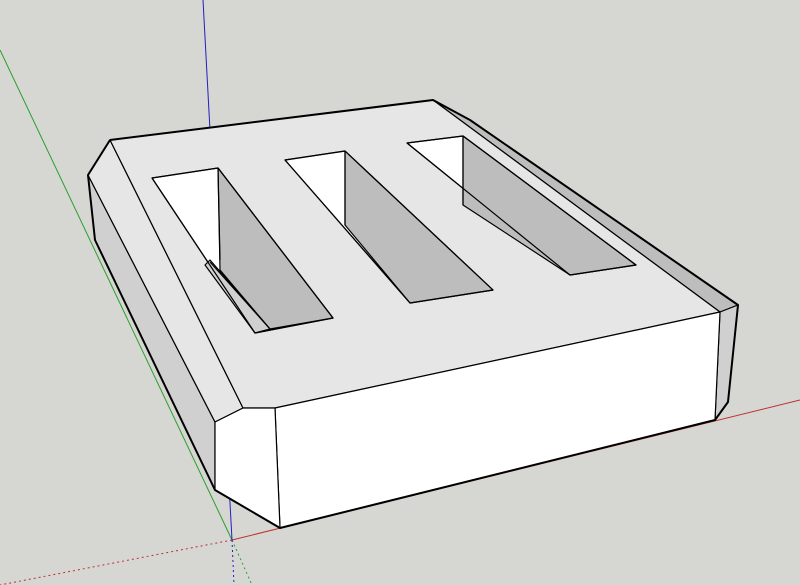  Describe the element at coordinates (242, 562) in the screenshot. I see `green-axis-negative-line` at that location.